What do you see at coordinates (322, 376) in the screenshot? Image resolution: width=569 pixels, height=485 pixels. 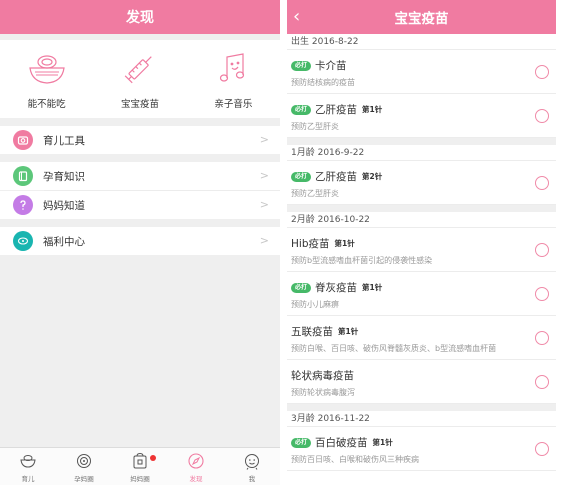 I see `vaccine-name: 轮状病毒疫苗` at bounding box center [322, 376].